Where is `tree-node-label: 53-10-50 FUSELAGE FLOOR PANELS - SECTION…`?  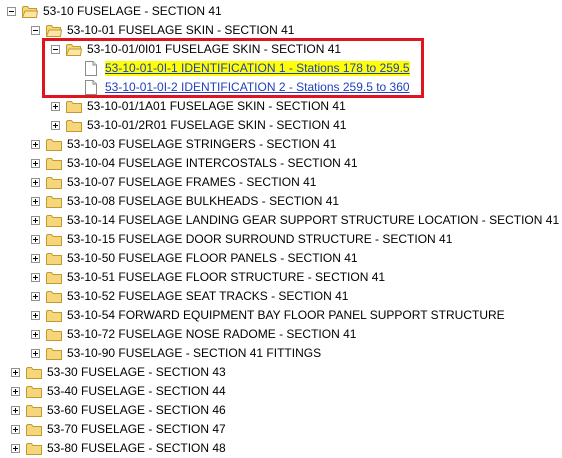 tree-node-label: 53-10-50 FUSELAGE FLOOR PANELS - SECTION… is located at coordinates (212, 258).